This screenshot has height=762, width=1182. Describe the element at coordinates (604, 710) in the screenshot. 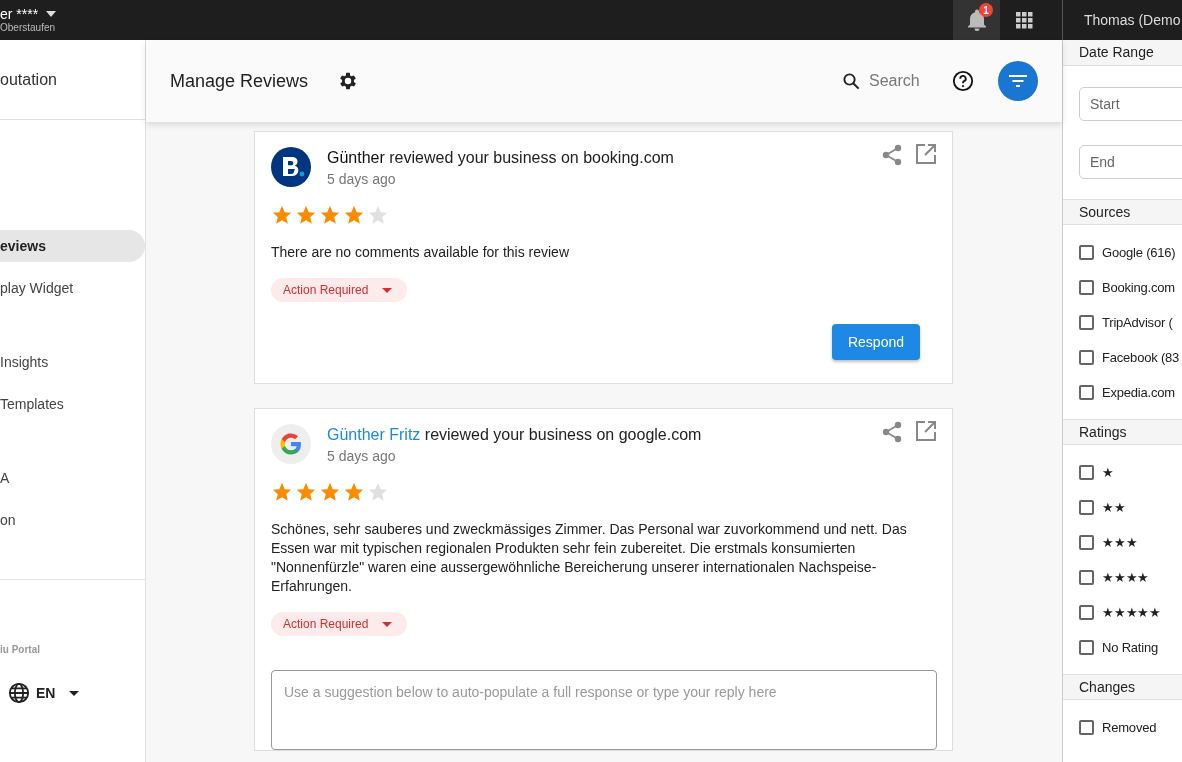

I see `reply-field: Use a suggestion below to auto-populate a full response or type your reply here` at that location.